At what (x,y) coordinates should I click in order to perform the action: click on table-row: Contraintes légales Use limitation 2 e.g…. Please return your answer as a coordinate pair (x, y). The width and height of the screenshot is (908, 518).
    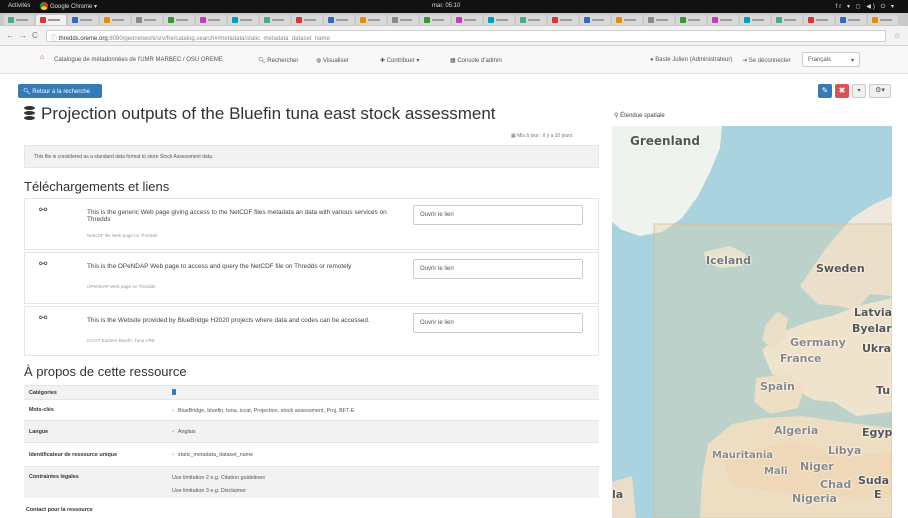
    Looking at the image, I should click on (311, 482).